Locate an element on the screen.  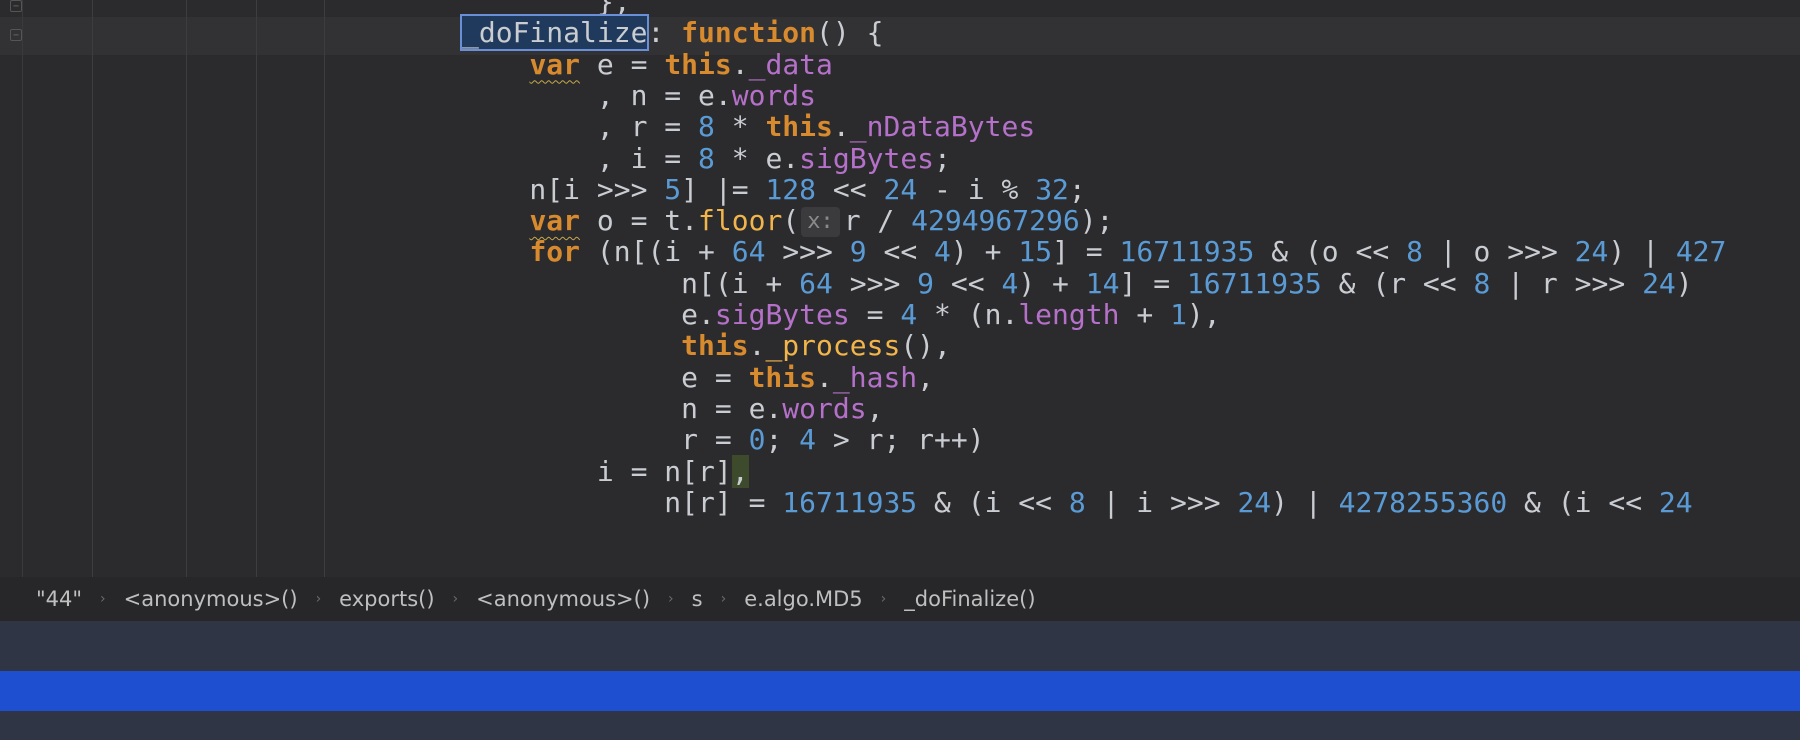
code-token: 4294967296 is located at coordinates (995, 221).